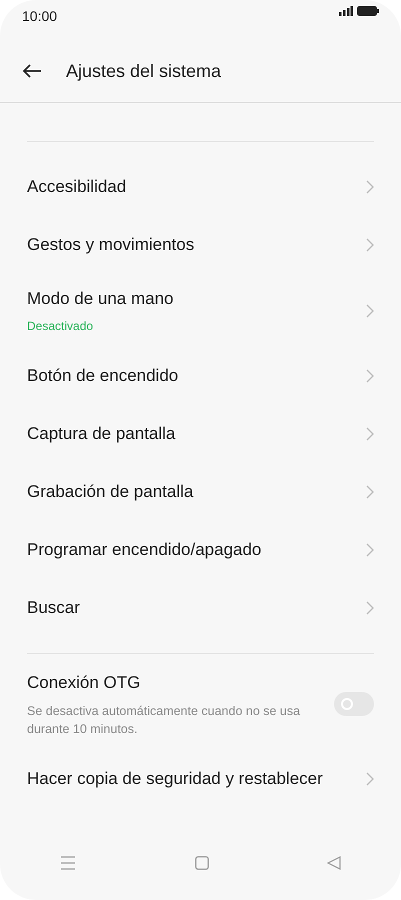 Image resolution: width=401 pixels, height=900 pixels. What do you see at coordinates (84, 683) in the screenshot?
I see `setting-label: Conexión OTG` at bounding box center [84, 683].